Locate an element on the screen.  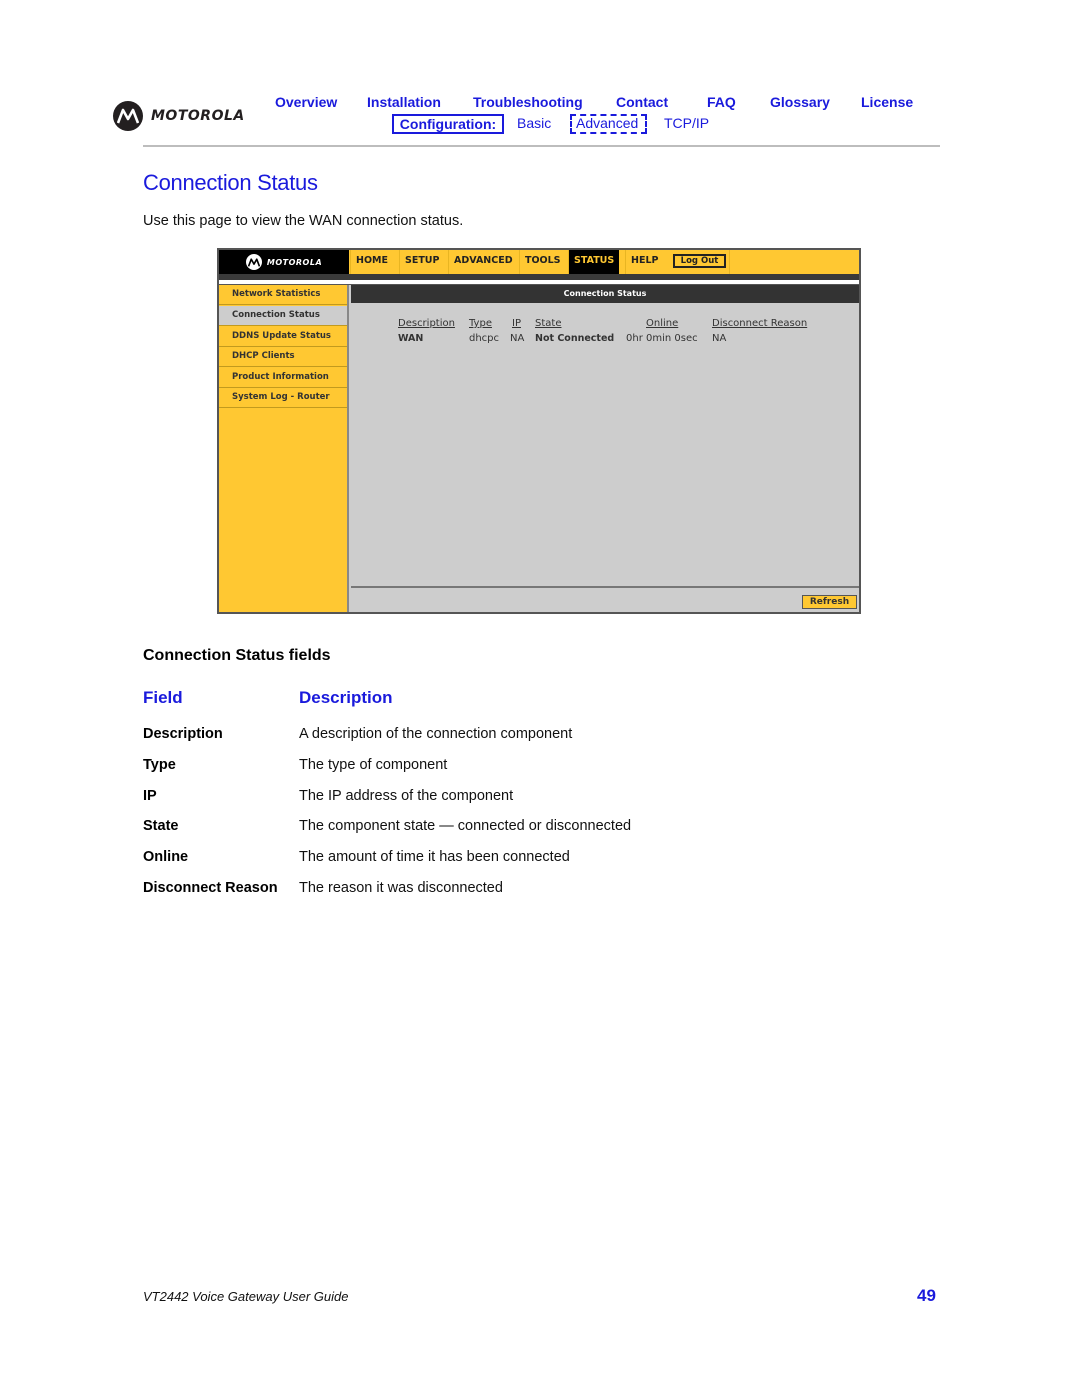
field-description: The reason it was disconnected is located at coordinates (401, 888).